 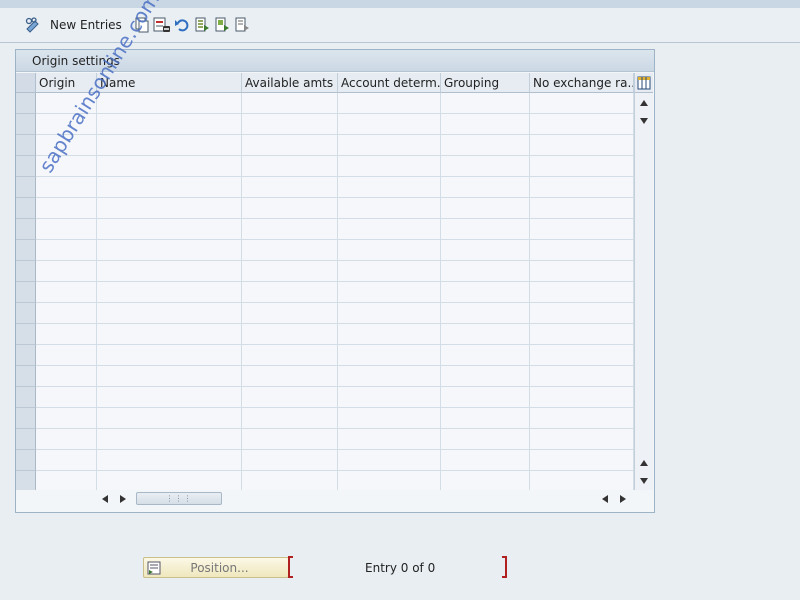 I want to click on display-change-icon, so click(x=34, y=25).